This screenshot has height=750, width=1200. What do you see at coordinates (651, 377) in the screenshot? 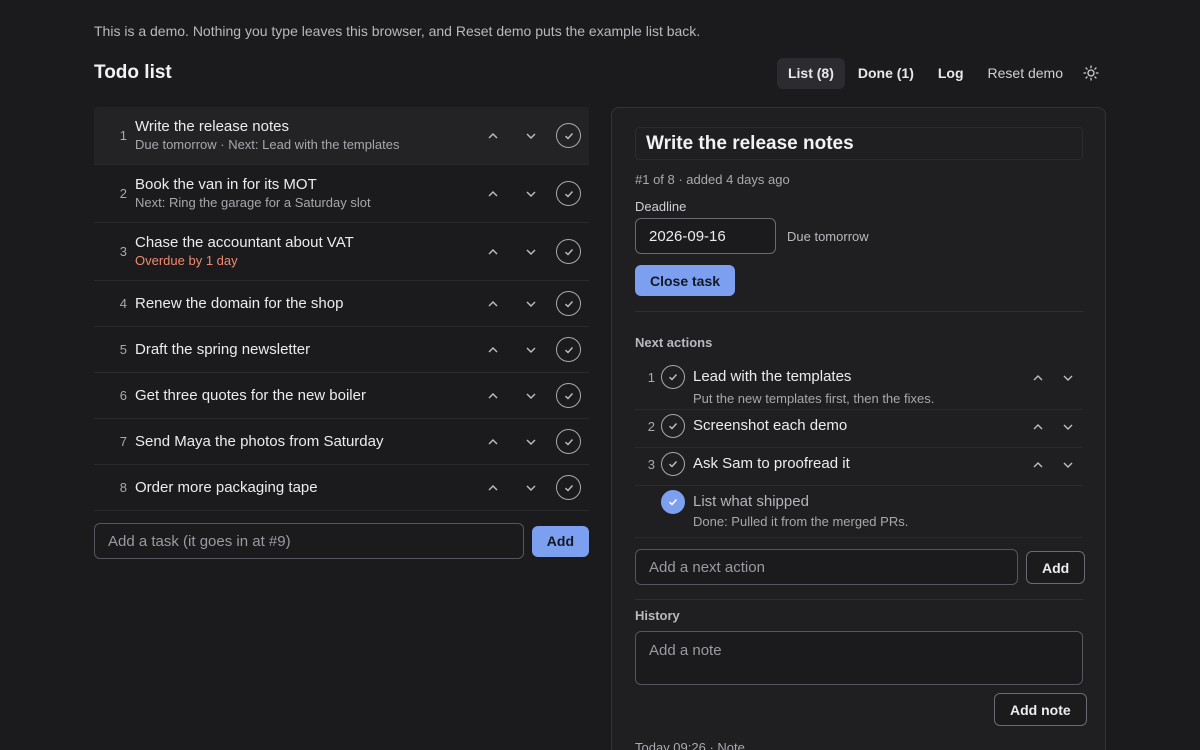
I see `next-action-number: 1` at bounding box center [651, 377].